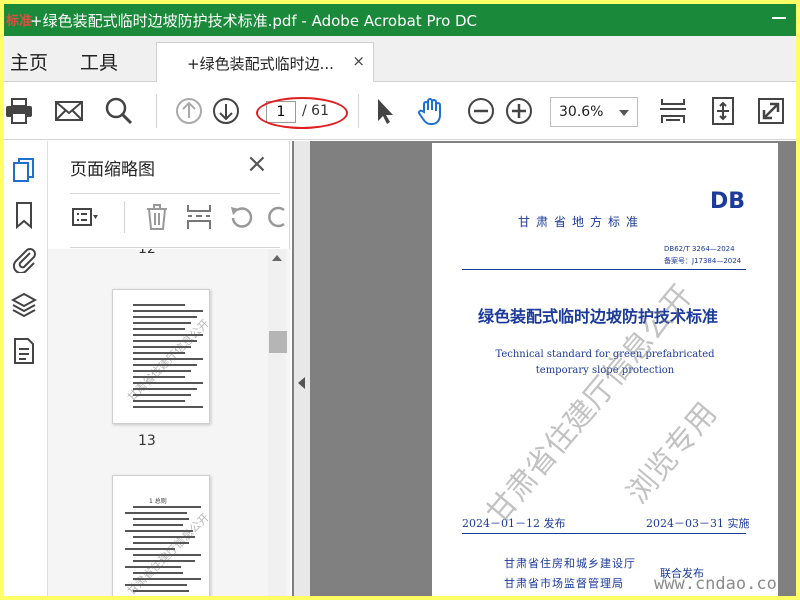 The height and width of the screenshot is (600, 800). I want to click on standard-code: DB62/T 3264—2024, so click(699, 249).